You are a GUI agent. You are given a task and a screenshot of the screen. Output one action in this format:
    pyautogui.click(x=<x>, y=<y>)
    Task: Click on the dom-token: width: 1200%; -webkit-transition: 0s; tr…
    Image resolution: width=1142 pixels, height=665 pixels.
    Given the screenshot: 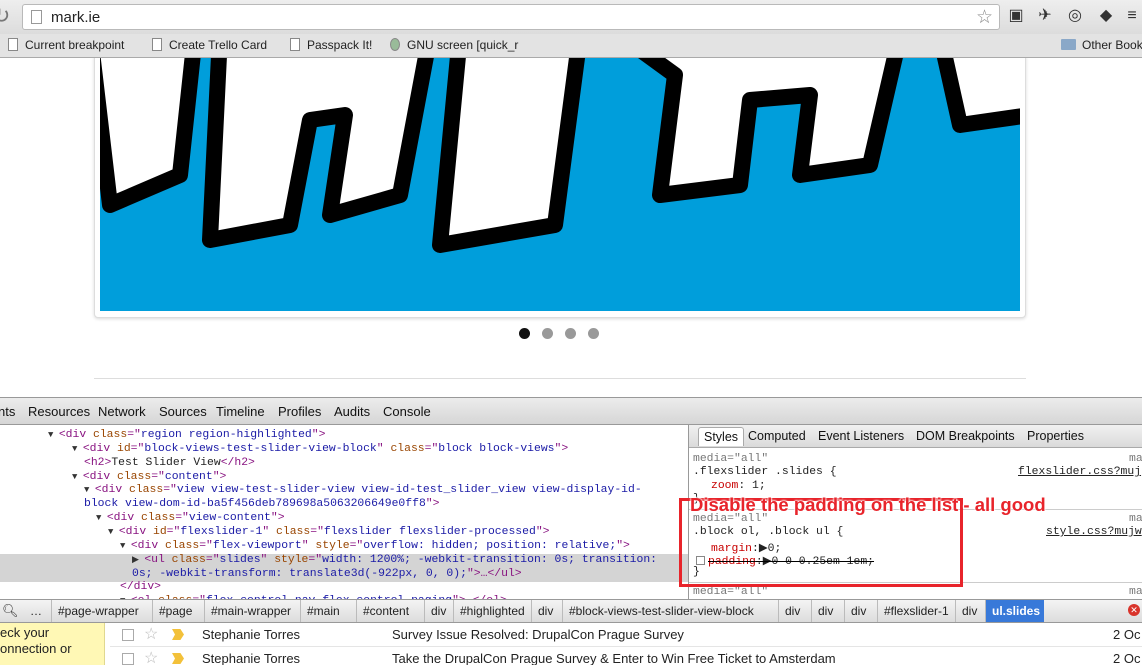 What is the action you would take?
    pyautogui.click(x=490, y=559)
    